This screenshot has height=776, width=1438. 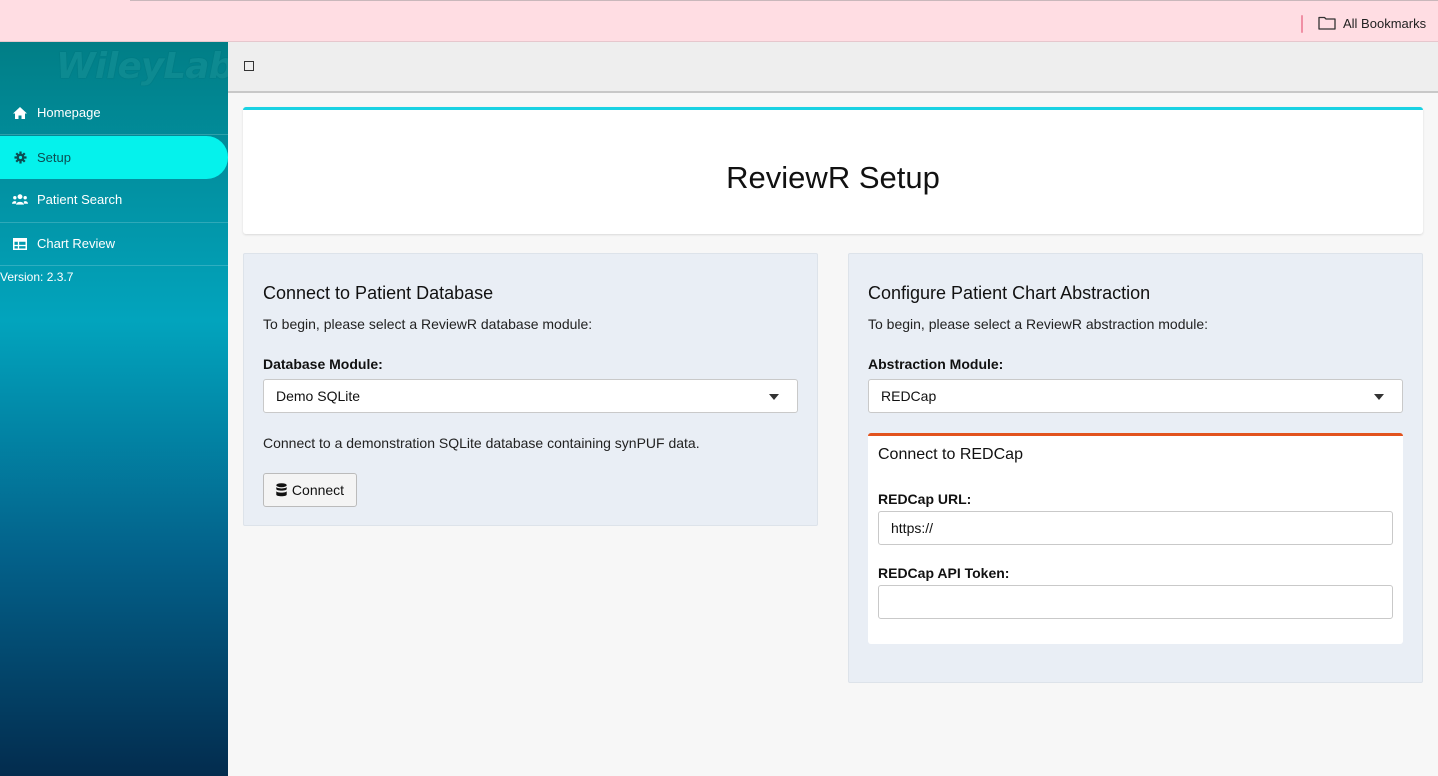 I want to click on wileylab-logo: WileyLab, so click(x=145, y=66).